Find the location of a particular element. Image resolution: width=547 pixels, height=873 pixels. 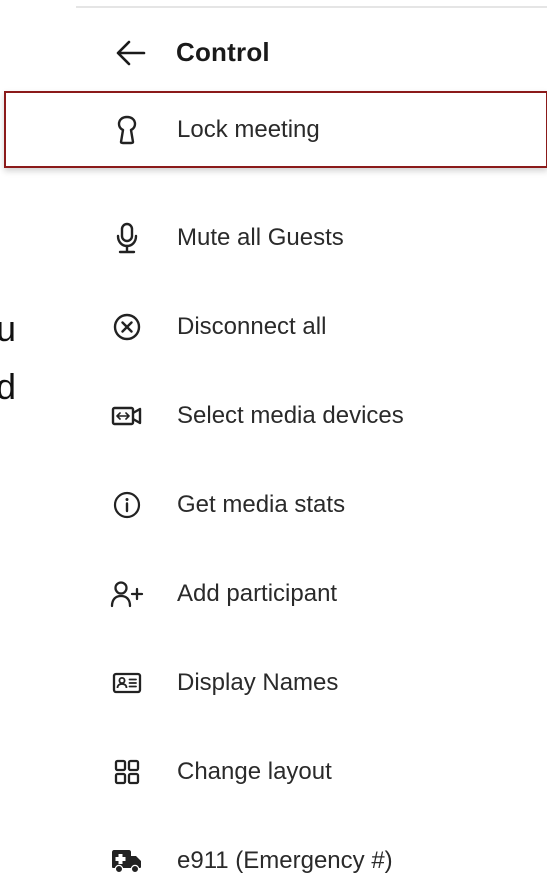

background-text: u is located at coordinates (8, 328).